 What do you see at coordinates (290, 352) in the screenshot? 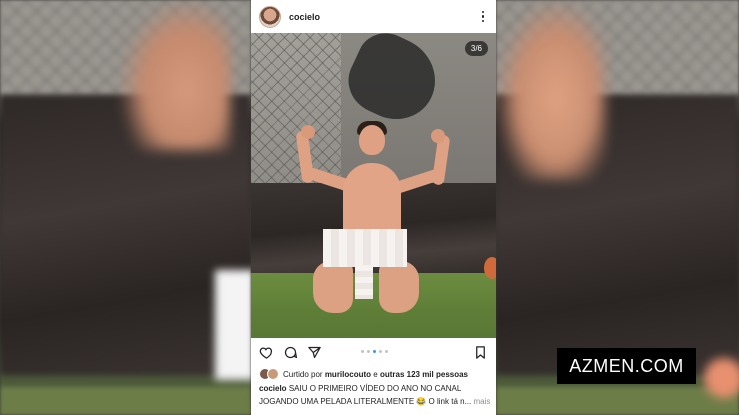
I see `comment-icon` at bounding box center [290, 352].